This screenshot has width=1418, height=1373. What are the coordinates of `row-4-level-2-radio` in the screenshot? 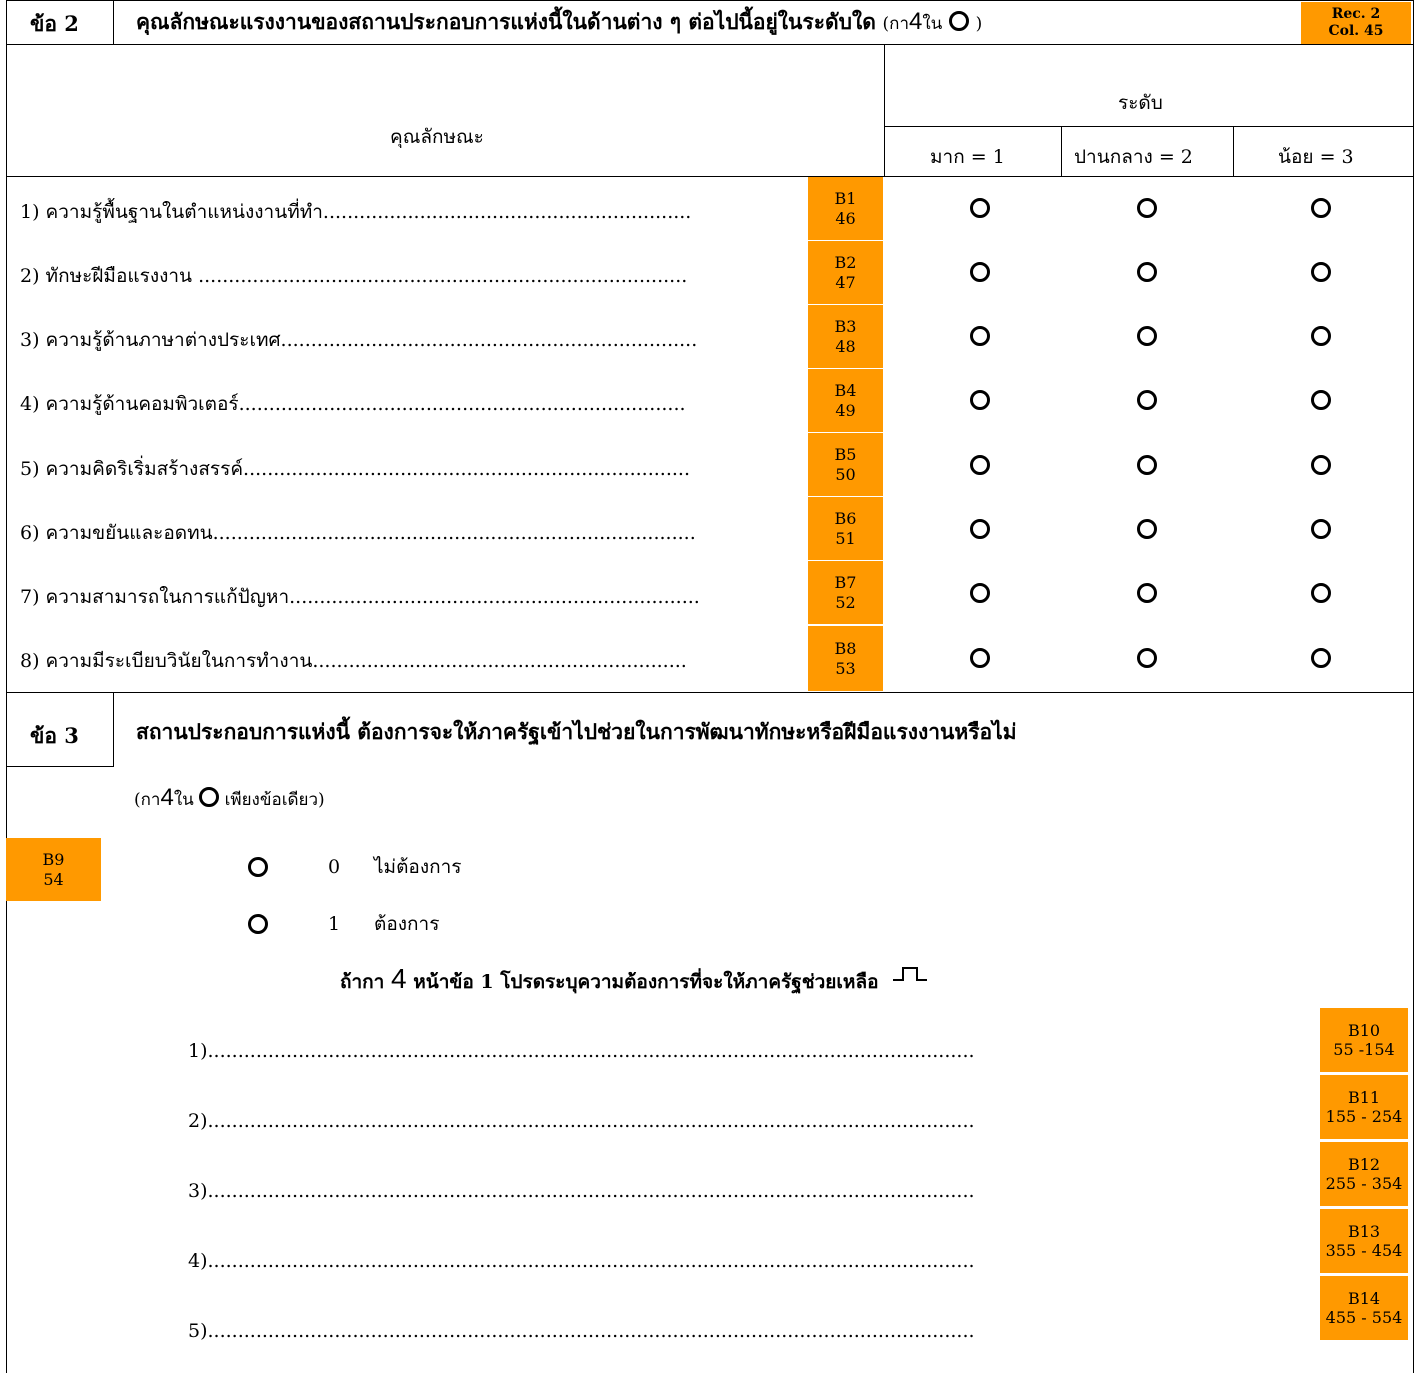 It's located at (1147, 400).